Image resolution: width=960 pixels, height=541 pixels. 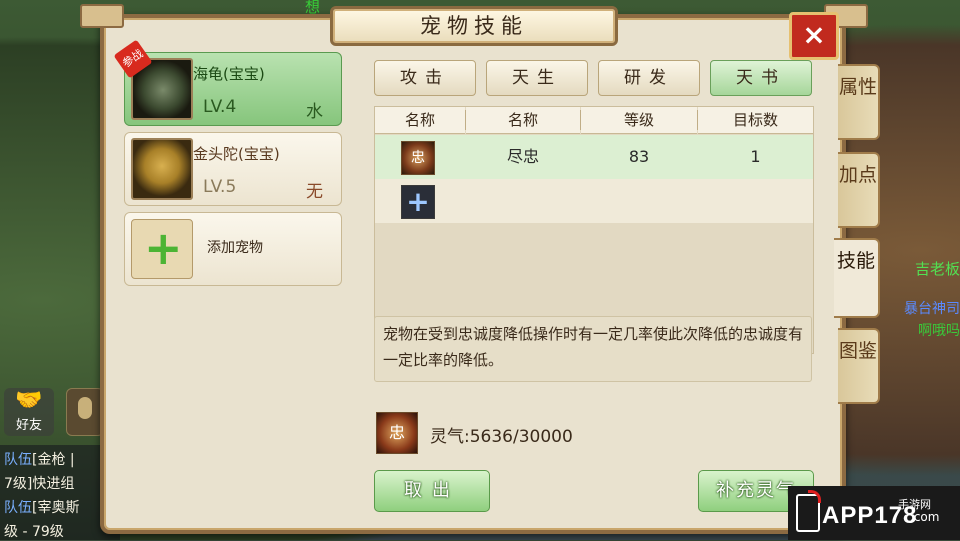 What do you see at coordinates (39, 460) in the screenshot?
I see `chat-line: 队伍[金枪 |` at bounding box center [39, 460].